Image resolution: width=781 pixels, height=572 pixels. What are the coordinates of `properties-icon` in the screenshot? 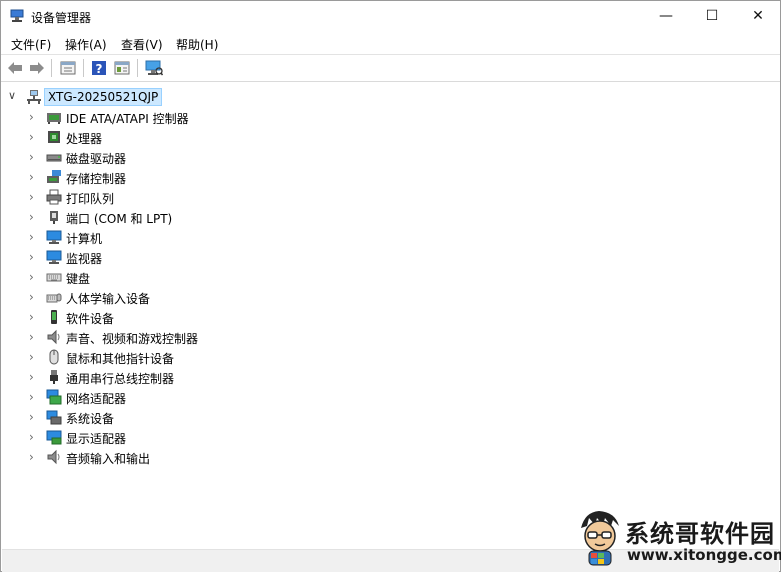 It's located at (68, 68).